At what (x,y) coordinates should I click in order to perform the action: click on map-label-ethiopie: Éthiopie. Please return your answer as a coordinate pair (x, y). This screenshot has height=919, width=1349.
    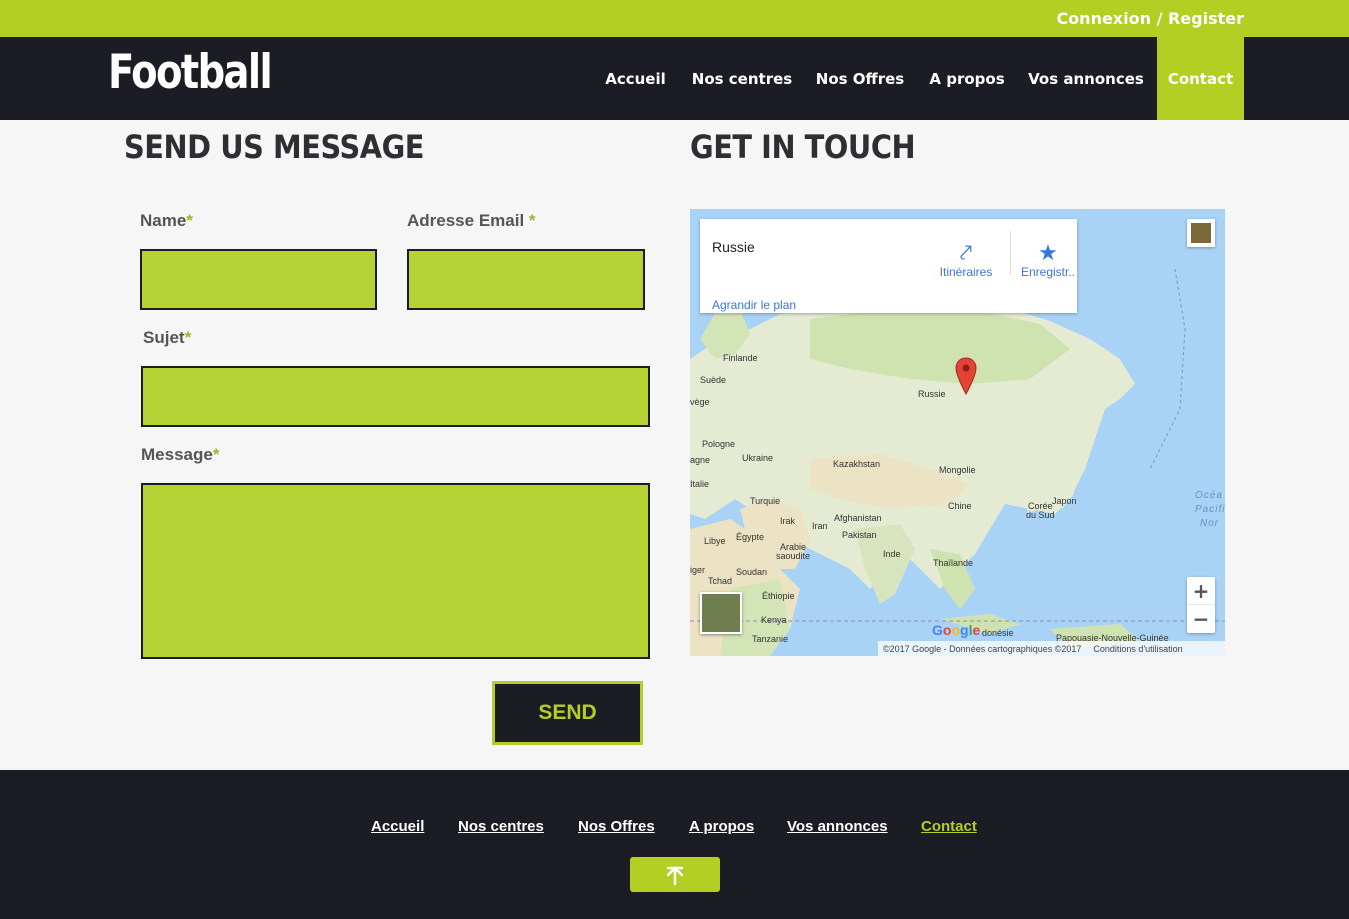
    Looking at the image, I should click on (778, 596).